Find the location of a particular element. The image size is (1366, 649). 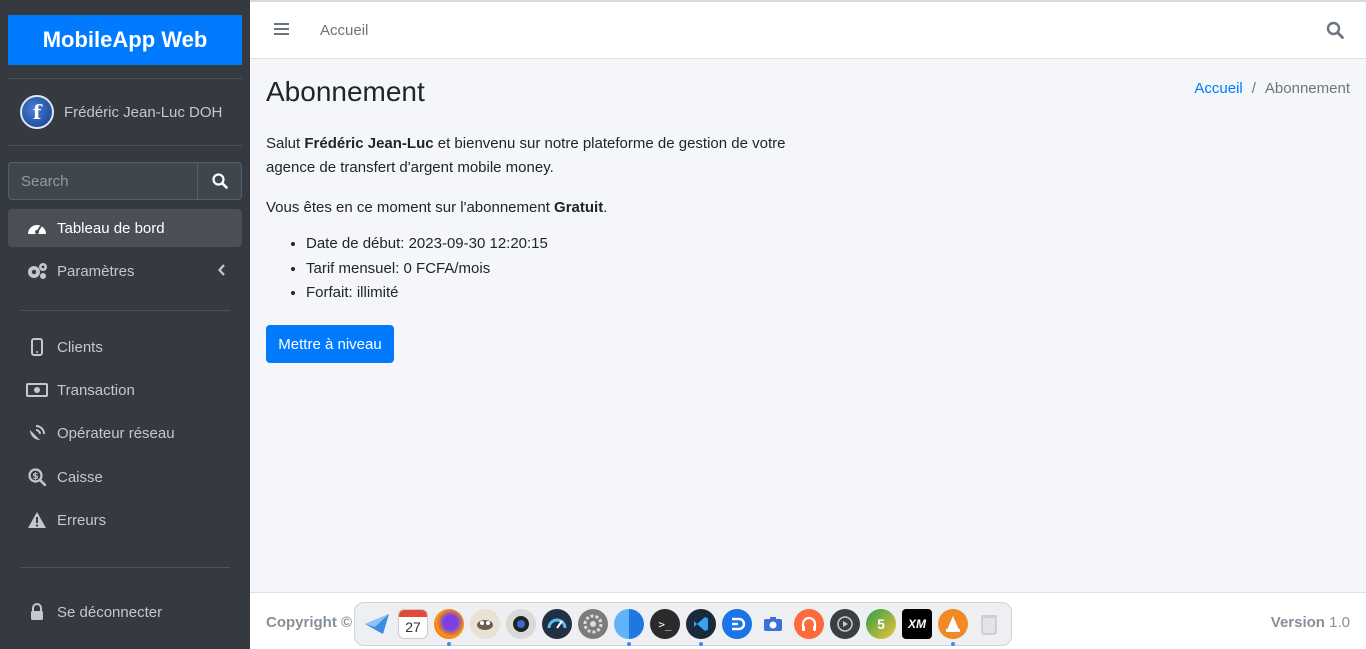

list-item: Tarif mensuel: 0 FCFA/mois is located at coordinates (556, 269).